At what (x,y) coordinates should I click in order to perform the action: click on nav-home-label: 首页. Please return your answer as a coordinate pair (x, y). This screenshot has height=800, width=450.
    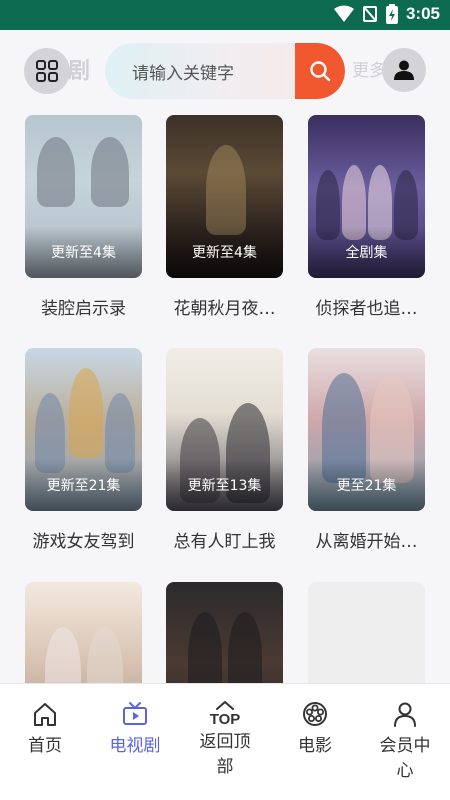
    Looking at the image, I should click on (45, 746).